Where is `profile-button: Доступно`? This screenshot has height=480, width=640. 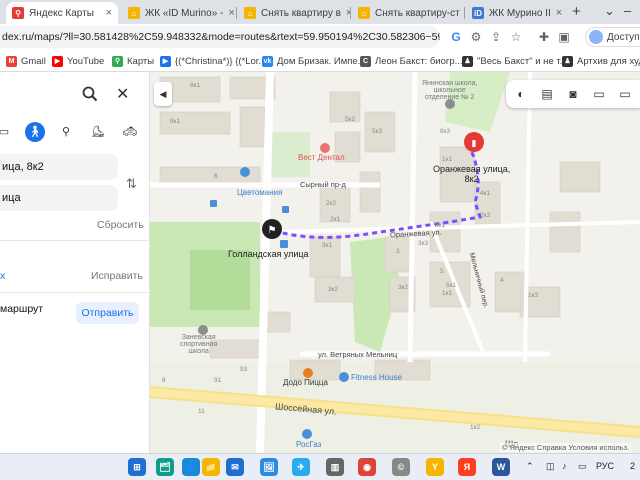 profile-button: Доступно is located at coordinates (612, 37).